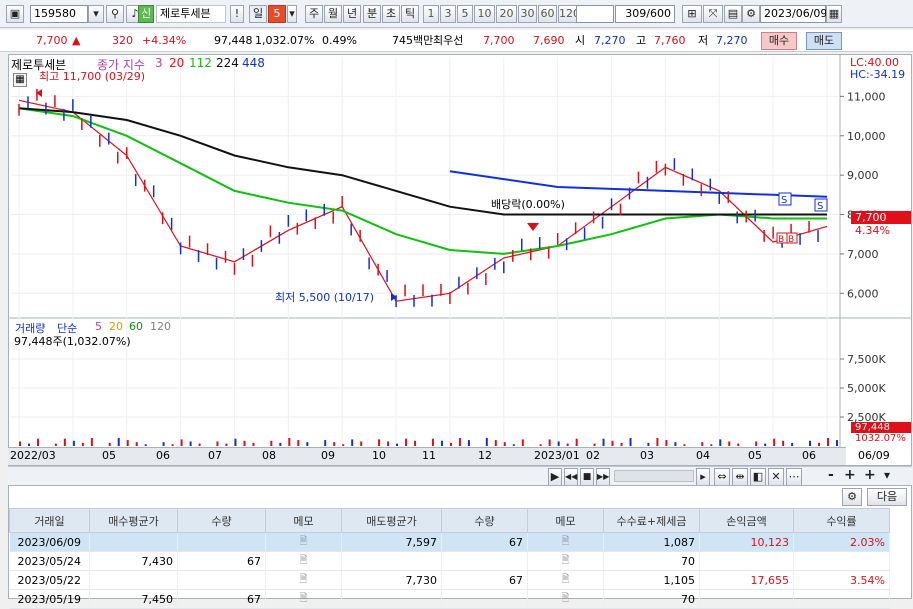  Describe the element at coordinates (603, 477) in the screenshot. I see `fast-forward-icon: ▶▶` at that location.